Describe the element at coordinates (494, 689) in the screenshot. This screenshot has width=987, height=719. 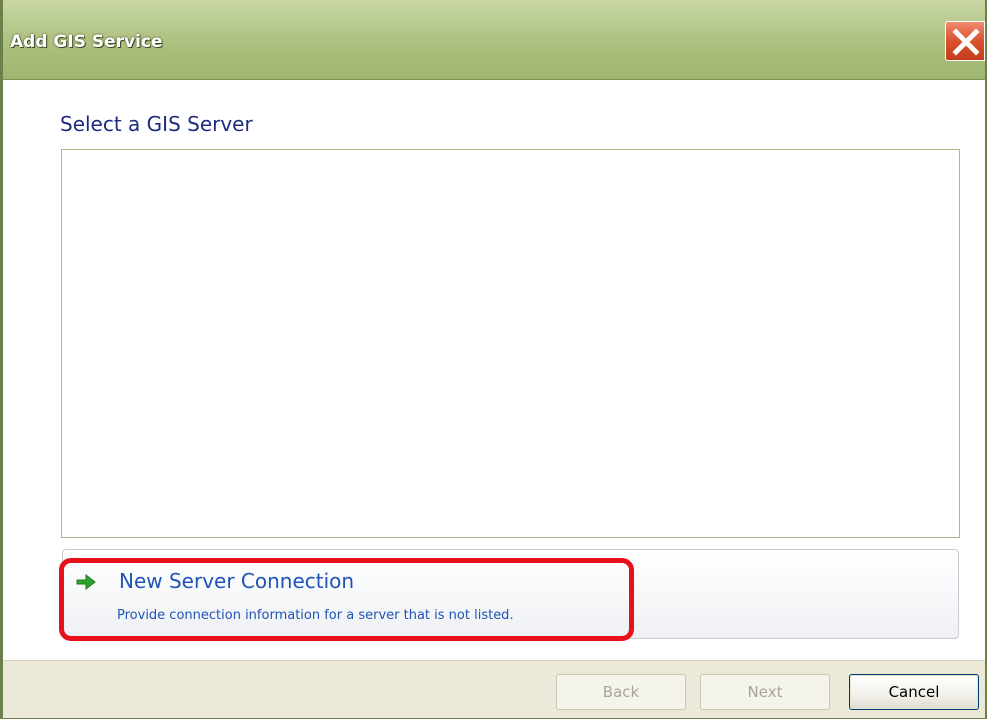
I see `dialog-footer: Back Next Cancel` at that location.